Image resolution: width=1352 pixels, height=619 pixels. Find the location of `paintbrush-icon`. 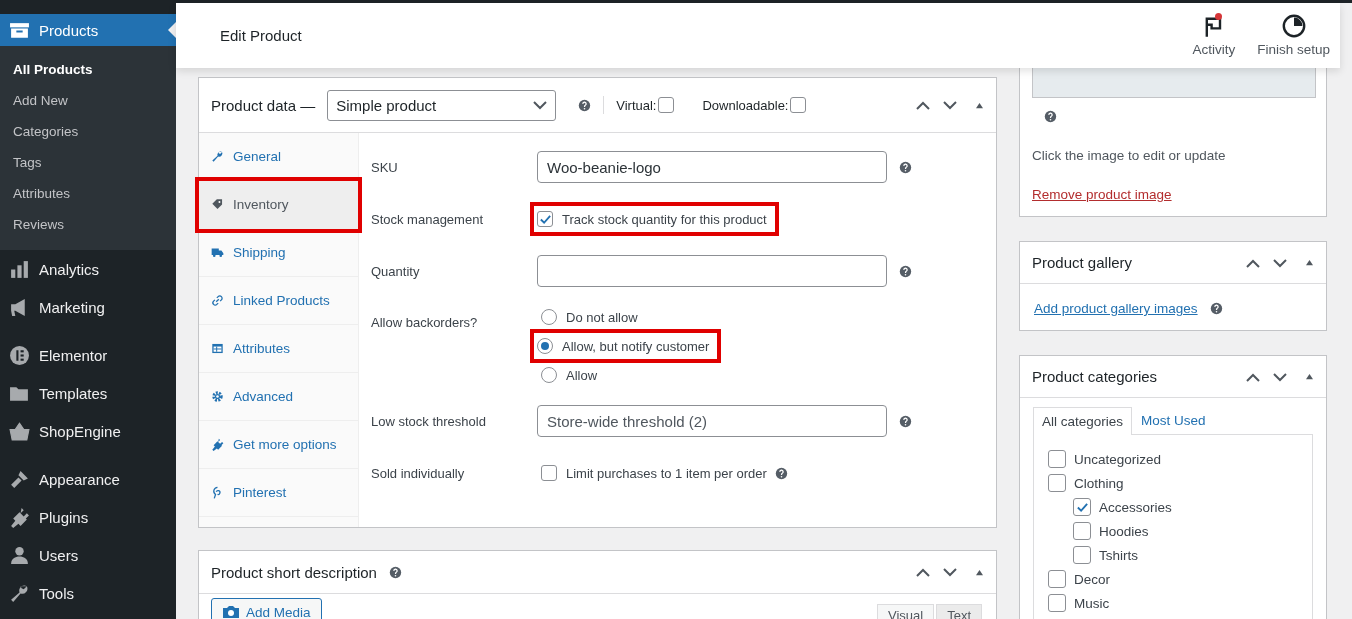

paintbrush-icon is located at coordinates (19, 479).